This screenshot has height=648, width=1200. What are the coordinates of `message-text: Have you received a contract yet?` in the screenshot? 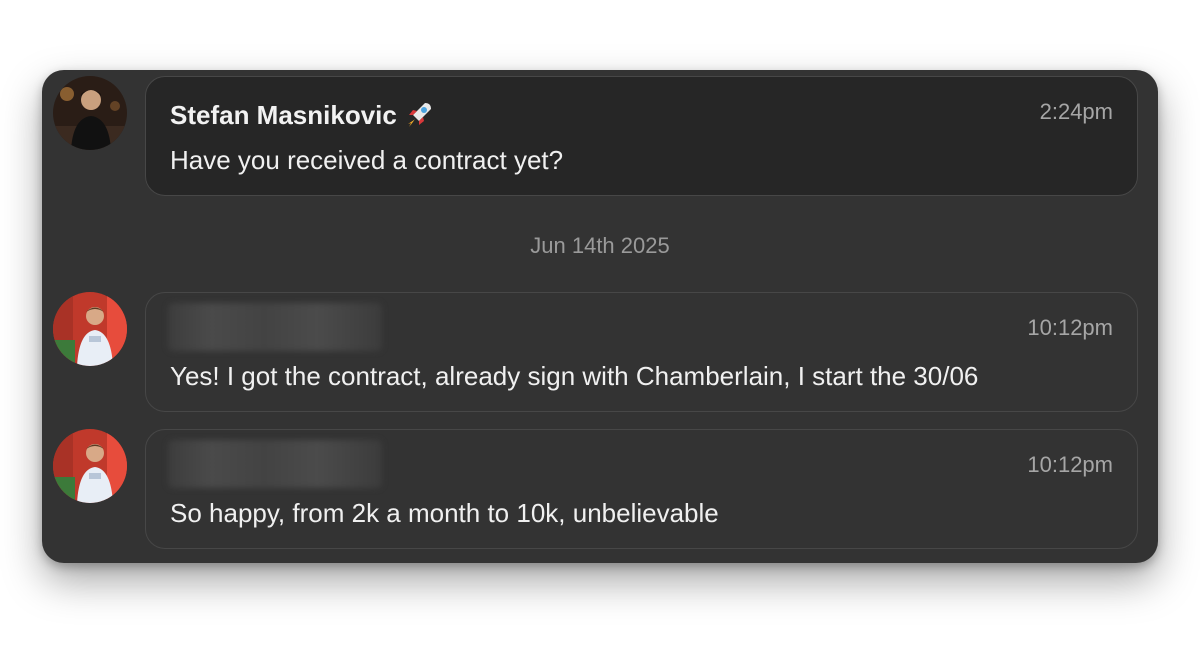 It's located at (367, 160).